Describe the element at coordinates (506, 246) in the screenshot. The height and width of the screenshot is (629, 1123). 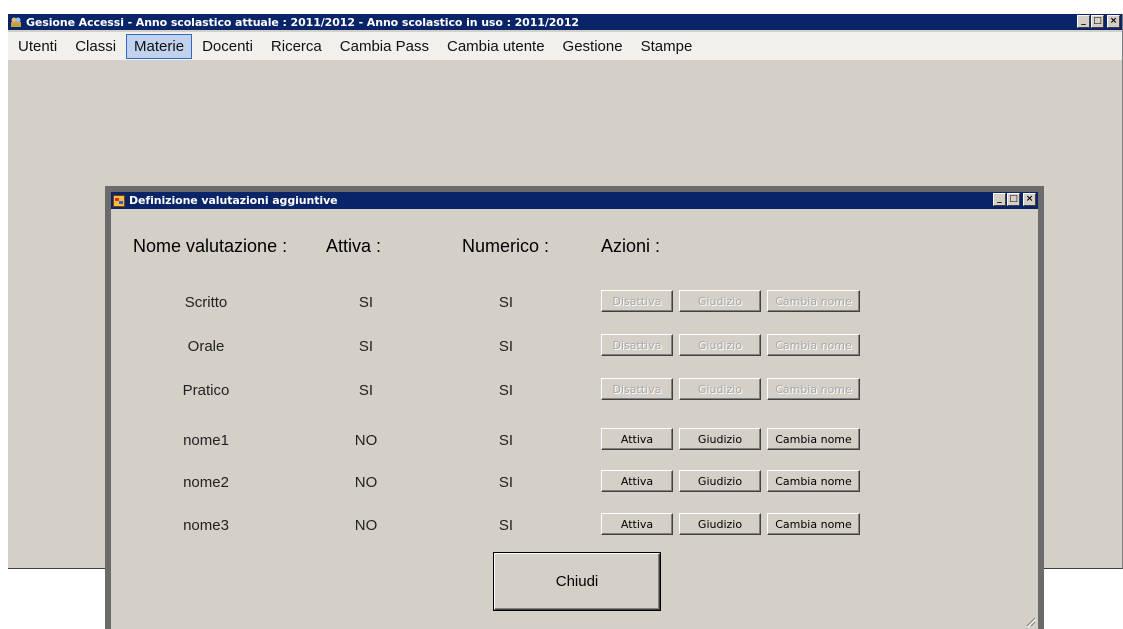
I see `header-numeric: Numerico :` at that location.